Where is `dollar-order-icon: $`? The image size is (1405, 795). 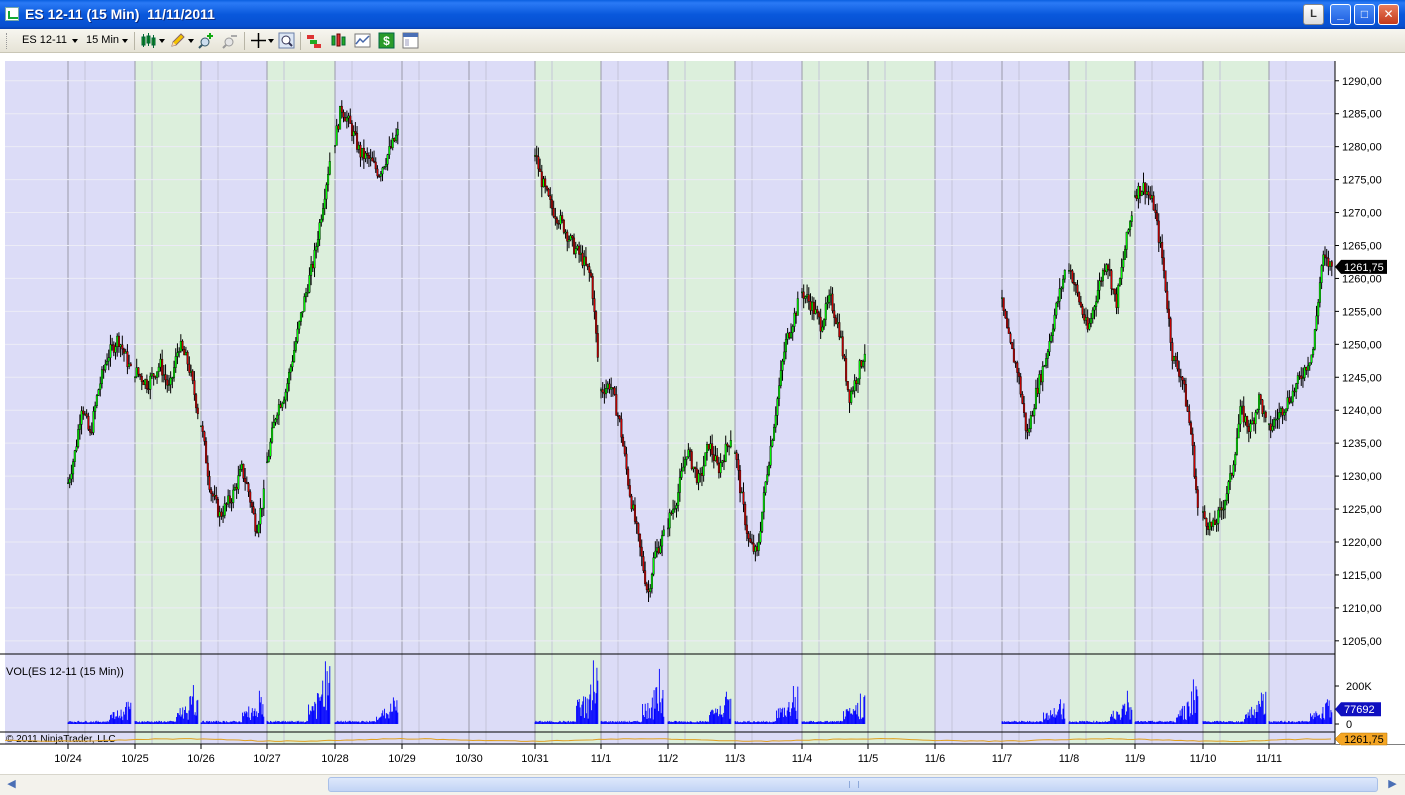
dollar-order-icon: $ is located at coordinates (386, 40).